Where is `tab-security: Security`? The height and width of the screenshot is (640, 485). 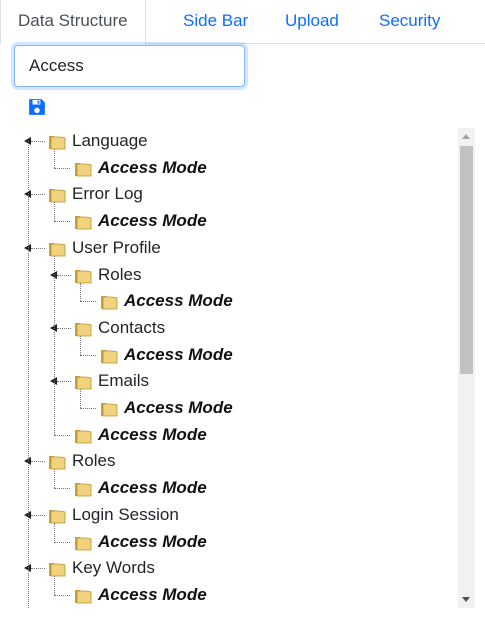
tab-security: Security is located at coordinates (409, 22).